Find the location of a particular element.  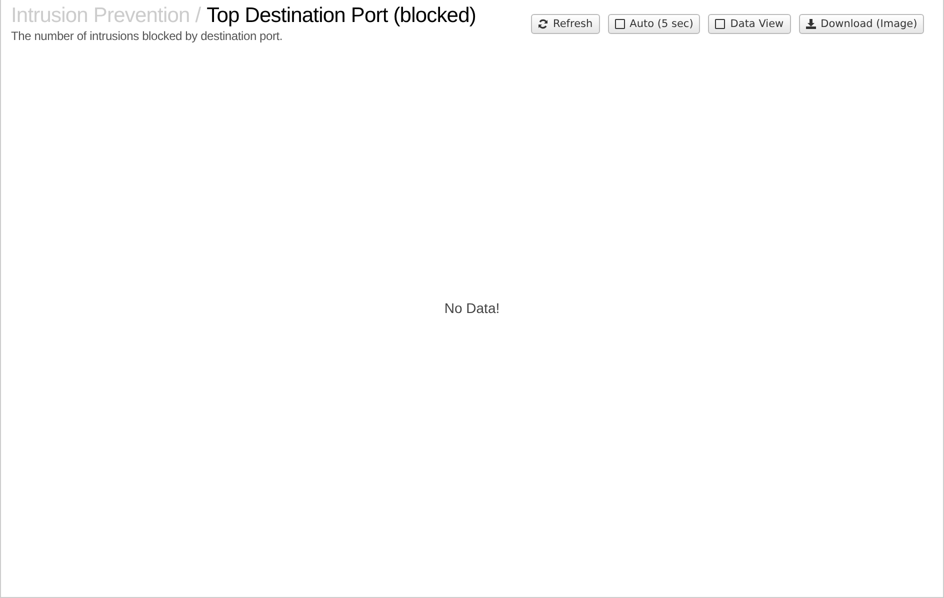

download-button: Download (Image) is located at coordinates (861, 24).